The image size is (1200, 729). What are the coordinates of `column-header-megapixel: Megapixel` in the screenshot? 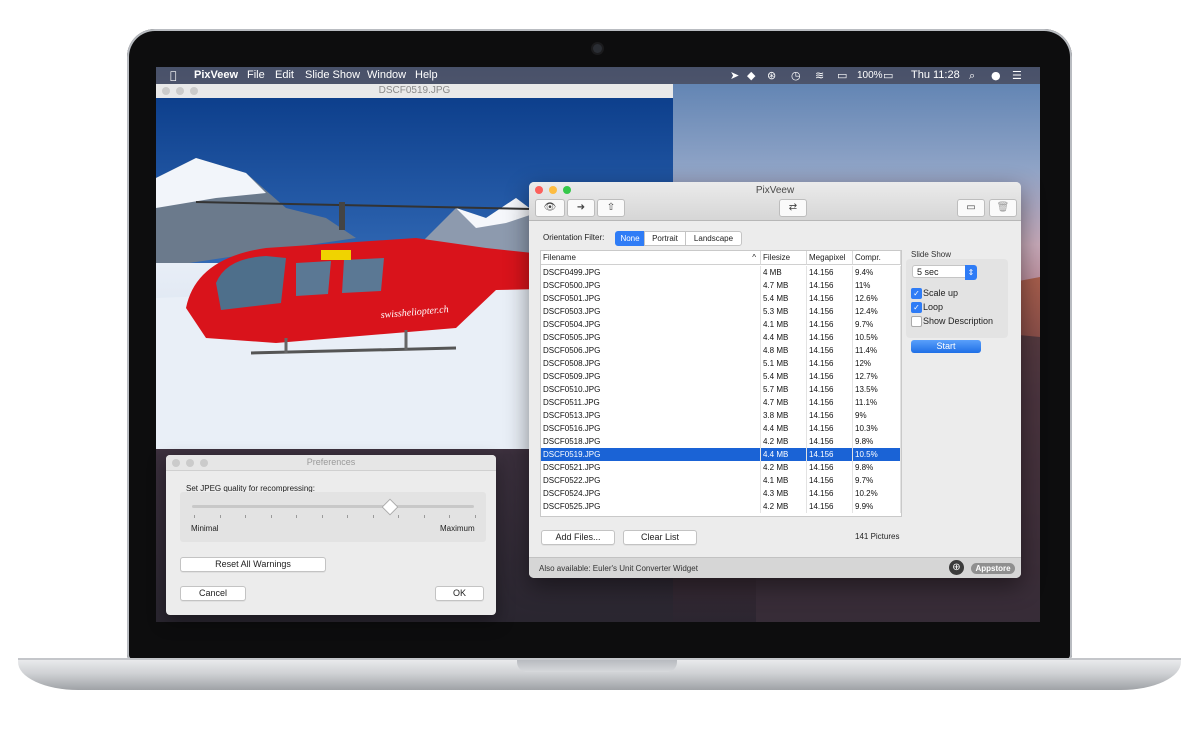 It's located at (830, 258).